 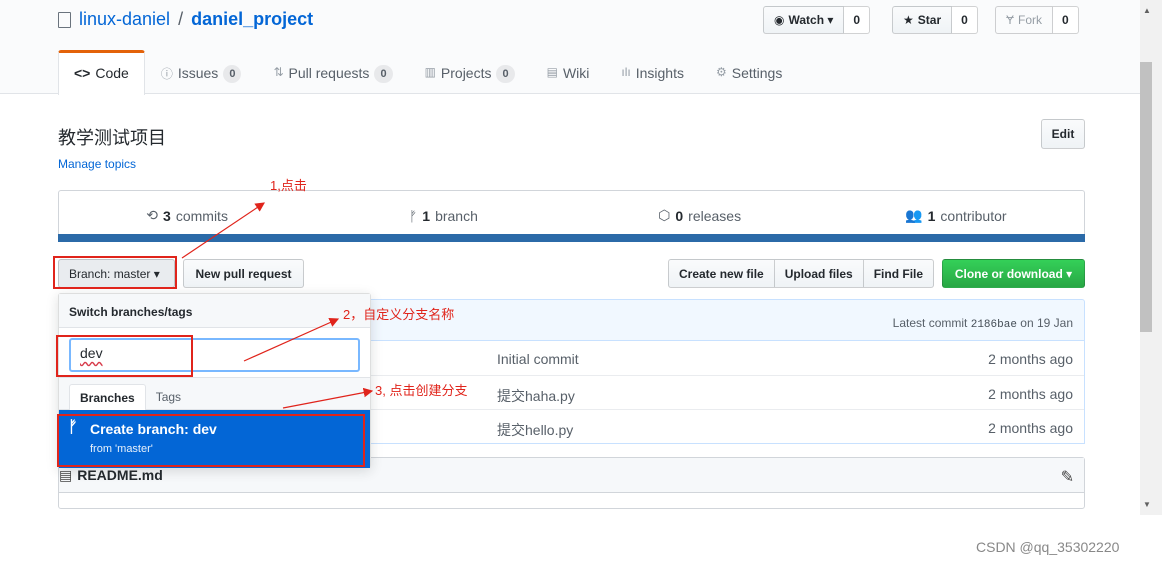 I want to click on tab-projects: ▥ Projects 0, so click(x=470, y=72).